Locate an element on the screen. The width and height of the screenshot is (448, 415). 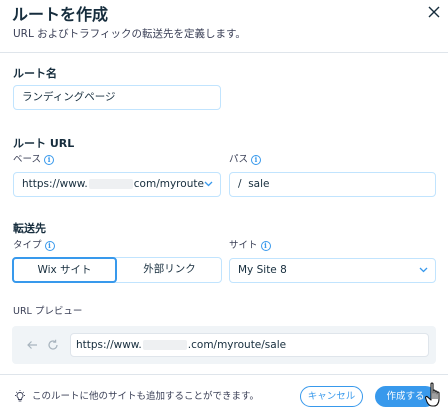
site-label-group: サイト i is located at coordinates (250, 246).